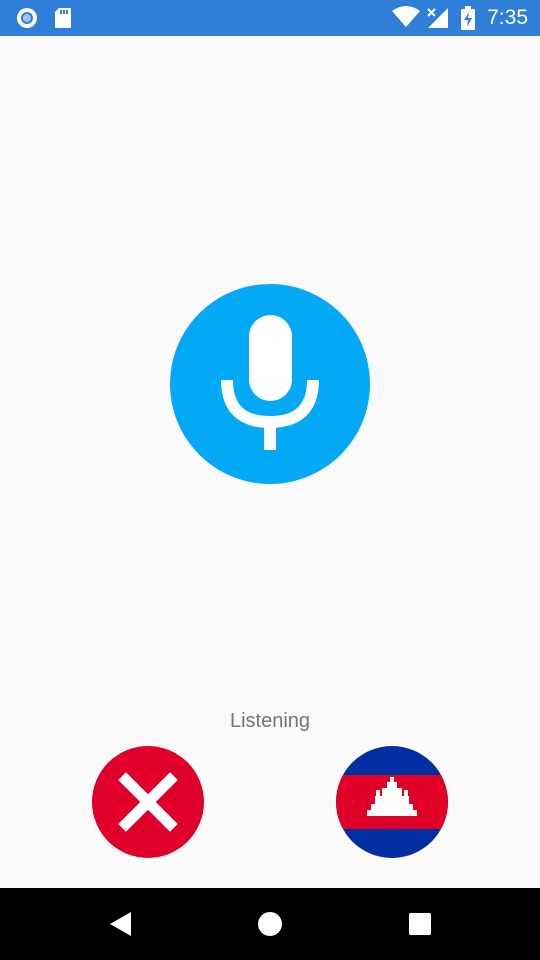 Image resolution: width=540 pixels, height=960 pixels. Describe the element at coordinates (507, 17) in the screenshot. I see `clock: 7:35` at that location.